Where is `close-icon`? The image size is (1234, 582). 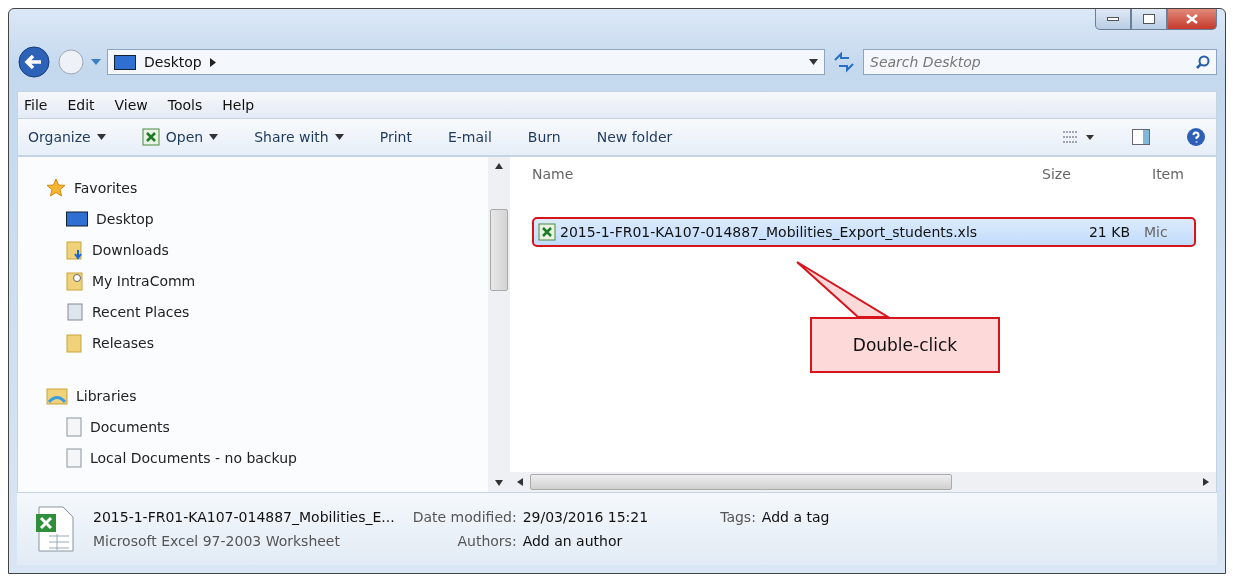 close-icon is located at coordinates (1192, 19).